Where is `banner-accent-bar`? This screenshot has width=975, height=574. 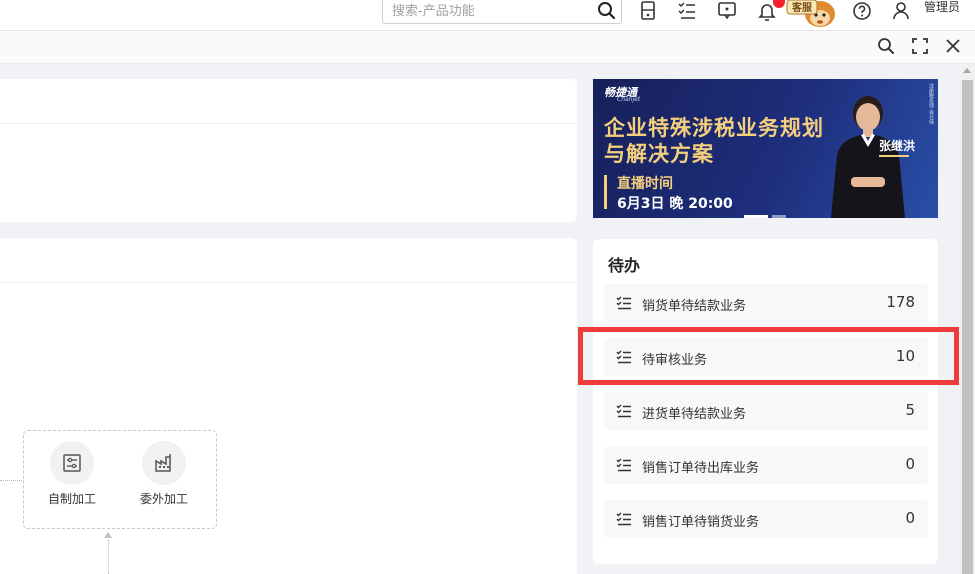 banner-accent-bar is located at coordinates (605, 192).